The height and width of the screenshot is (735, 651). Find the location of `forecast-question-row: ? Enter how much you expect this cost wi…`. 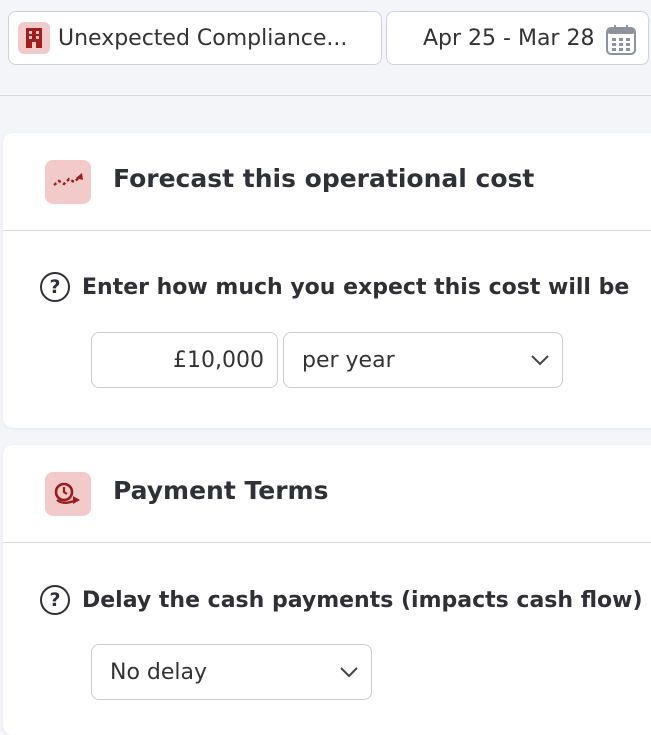

forecast-question-row: ? Enter how much you expect this cost wi… is located at coordinates (334, 287).